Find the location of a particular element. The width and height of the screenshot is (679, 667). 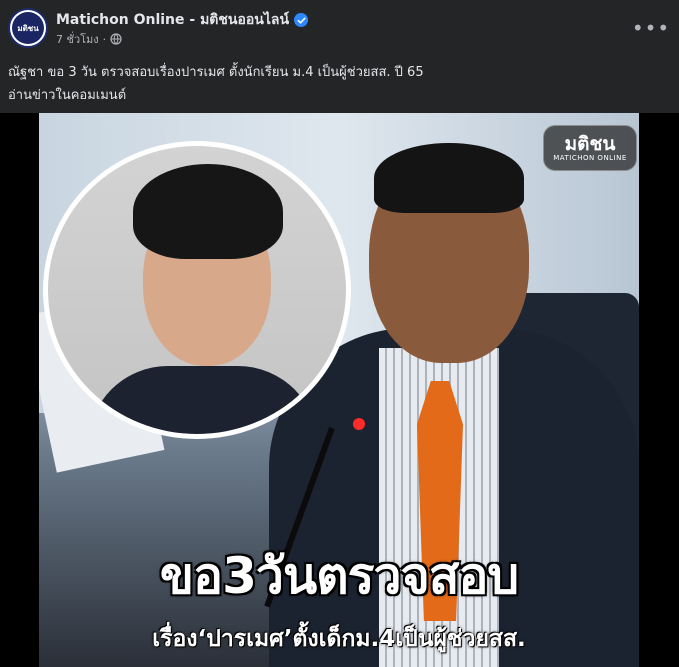

speaker-hair is located at coordinates (449, 178).